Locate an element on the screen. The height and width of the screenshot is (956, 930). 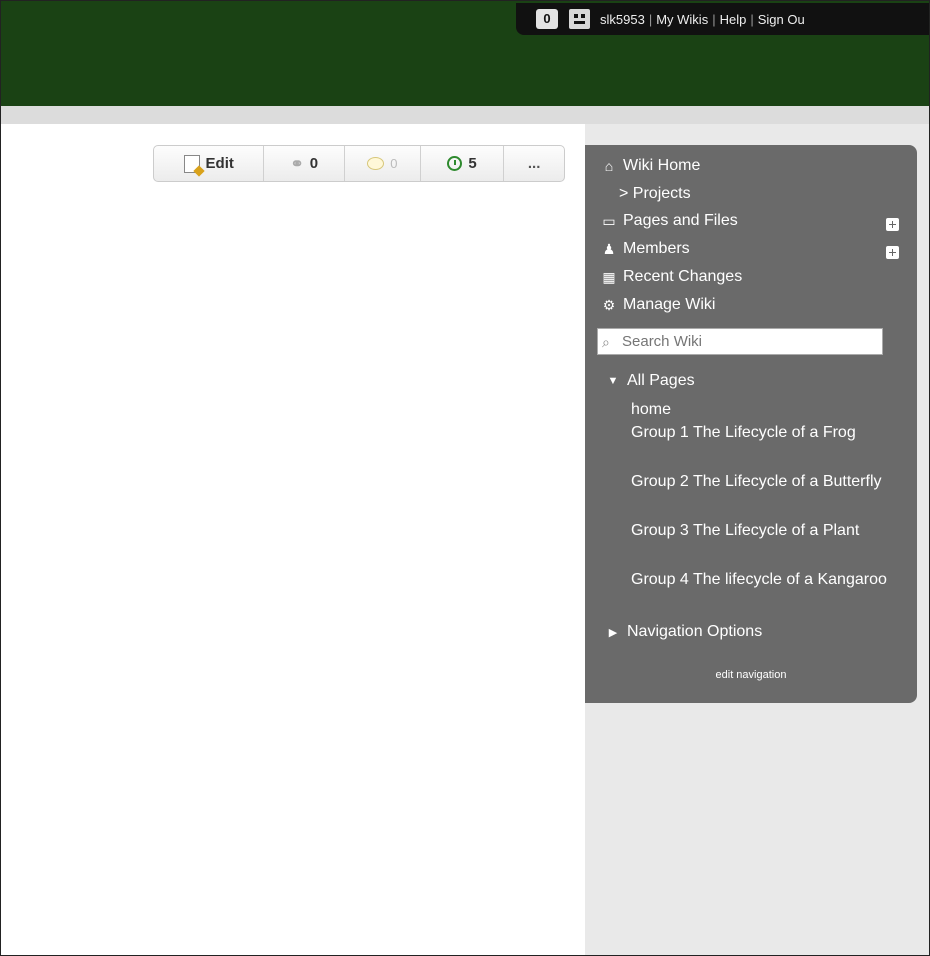
page-link-group-3: Group 3 The Lifecycle of a Plant is located at coordinates (761, 530).